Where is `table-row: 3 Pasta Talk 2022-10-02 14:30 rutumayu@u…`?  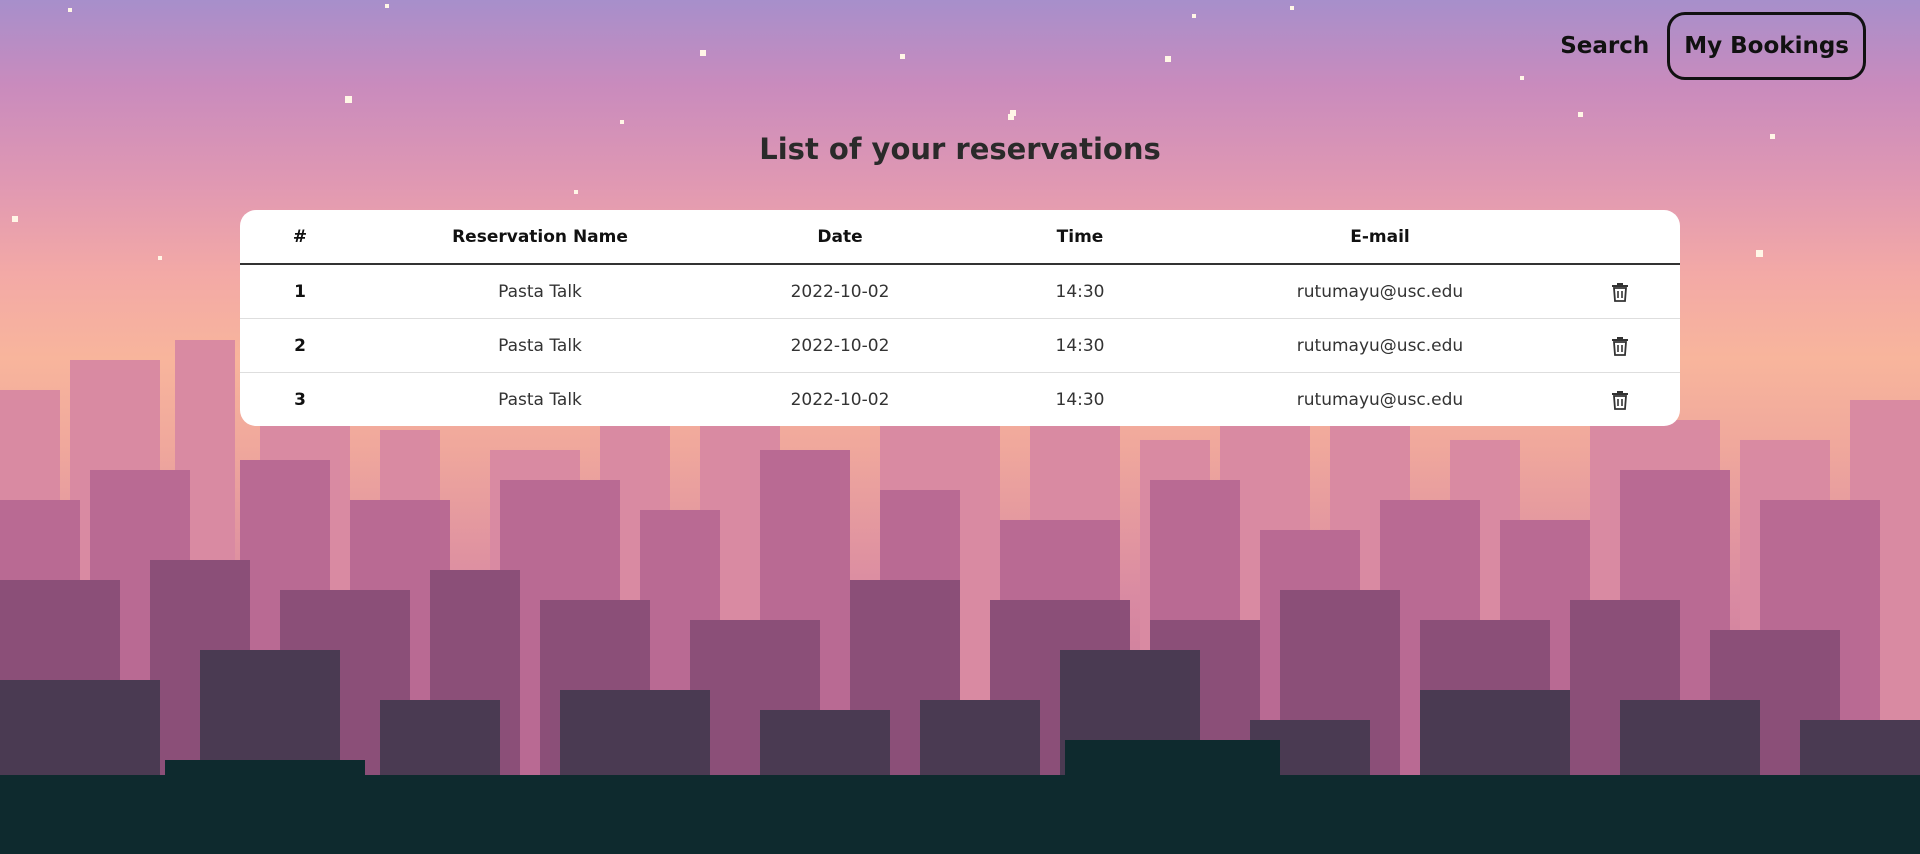 table-row: 3 Pasta Talk 2022-10-02 14:30 rutumayu@u… is located at coordinates (960, 399).